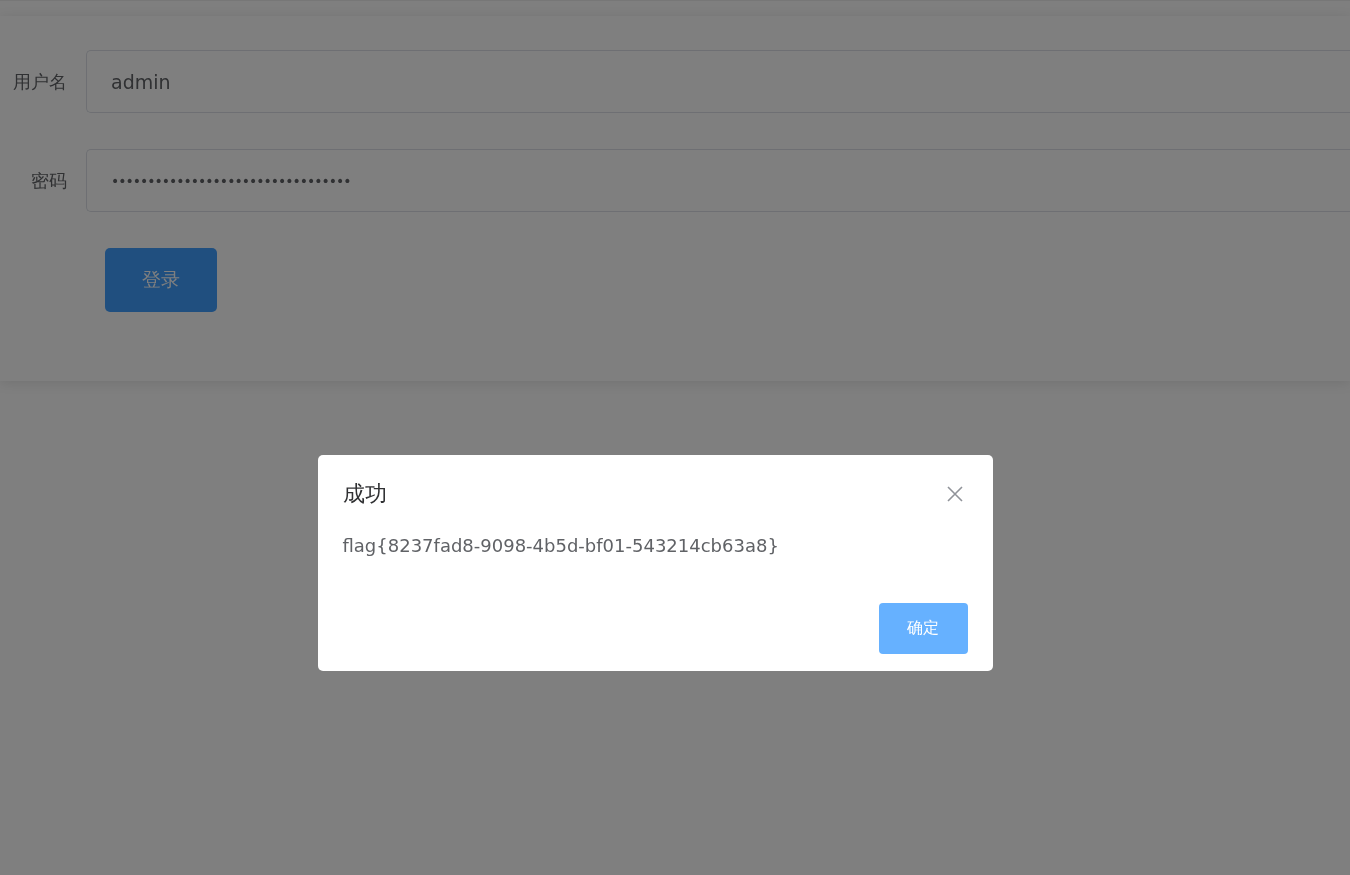 The width and height of the screenshot is (1350, 875). Describe the element at coordinates (718, 180) in the screenshot. I see `password-field: •••••••••••••••••••••••••••••••••` at that location.